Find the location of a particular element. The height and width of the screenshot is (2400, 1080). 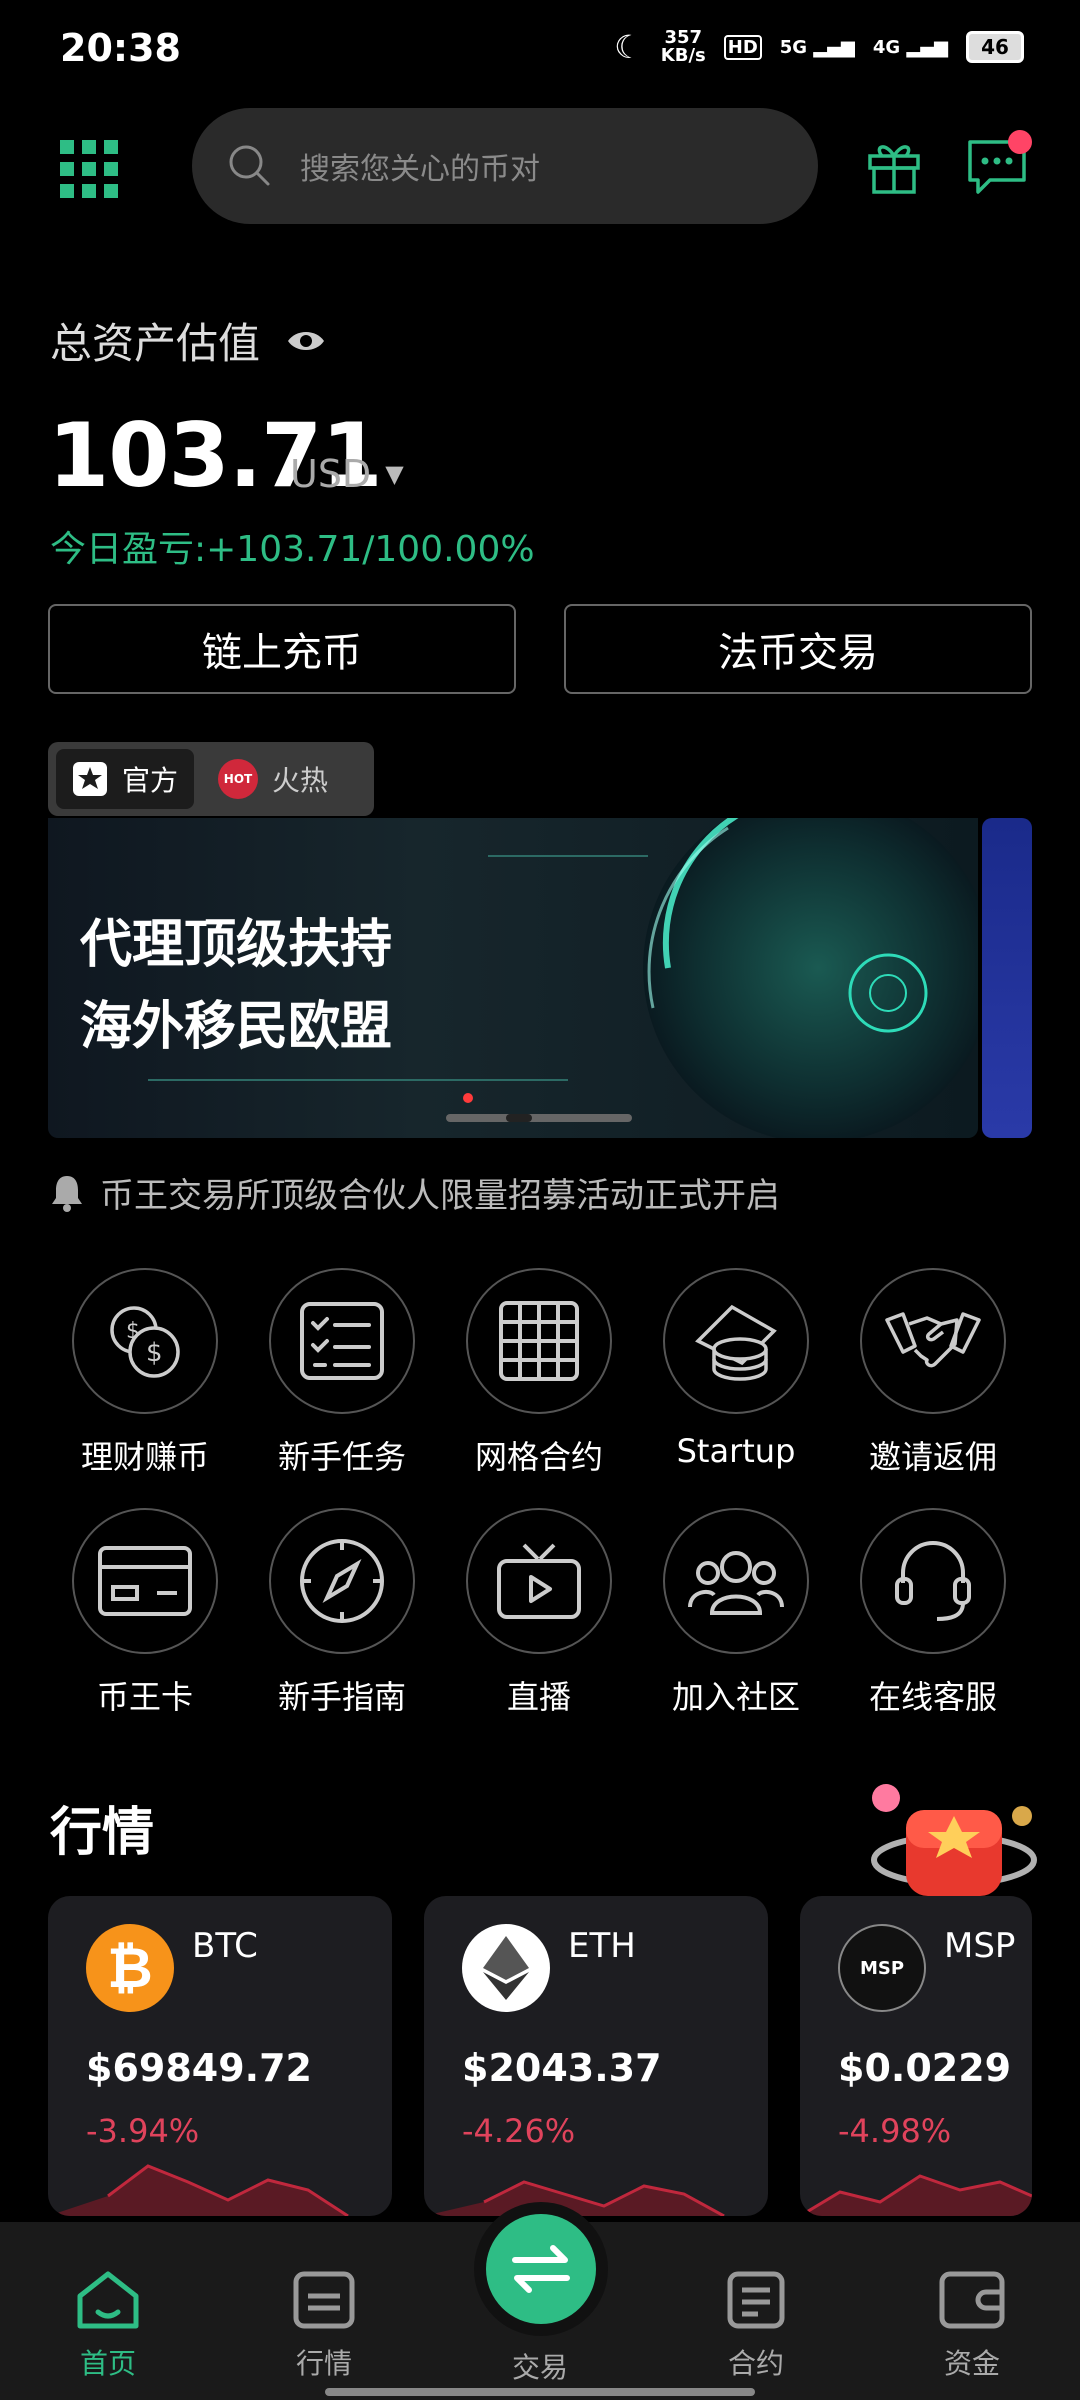

search-icon is located at coordinates (249, 165).